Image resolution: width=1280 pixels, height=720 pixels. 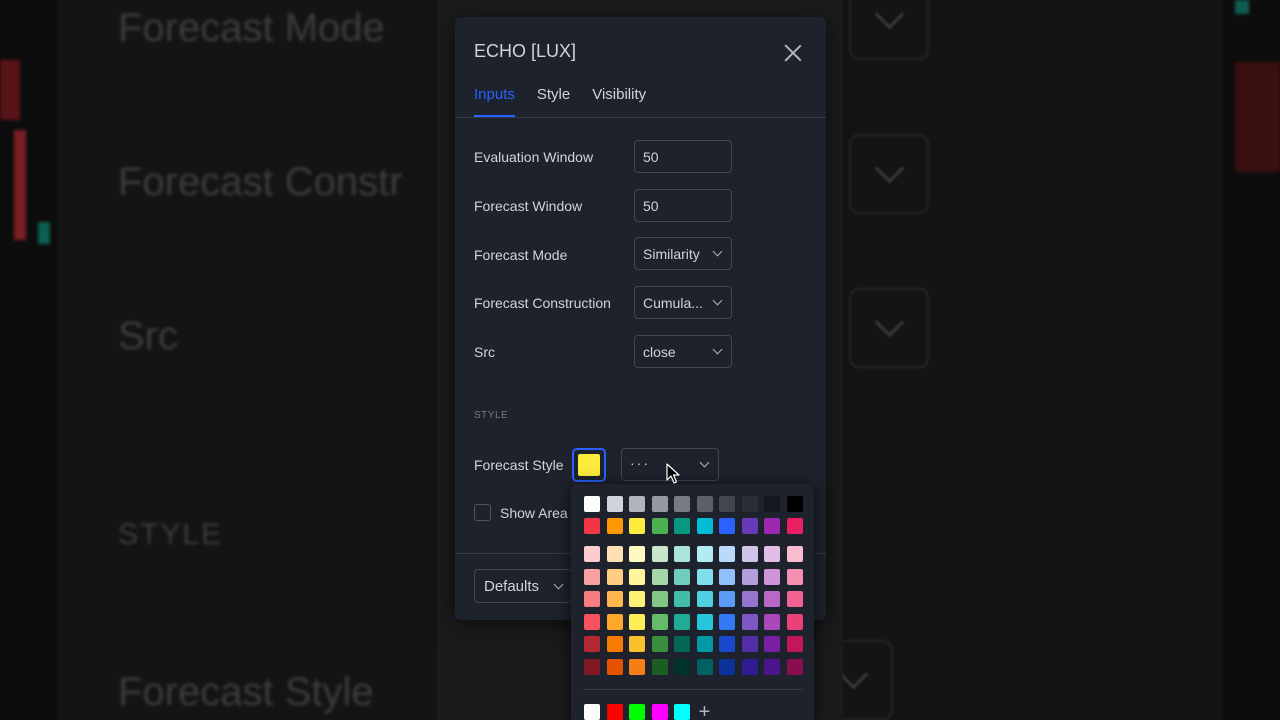 I want to click on tab-style: Style, so click(x=553, y=101).